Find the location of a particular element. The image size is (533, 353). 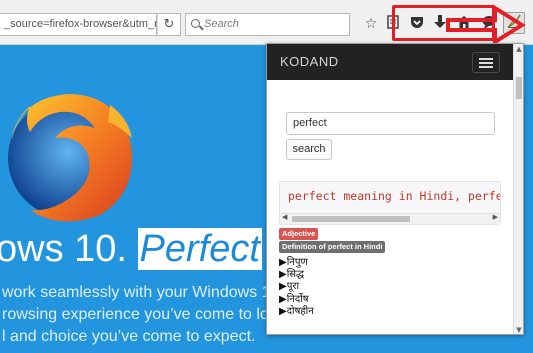

bookmark-star-icon: ☆ is located at coordinates (371, 24).